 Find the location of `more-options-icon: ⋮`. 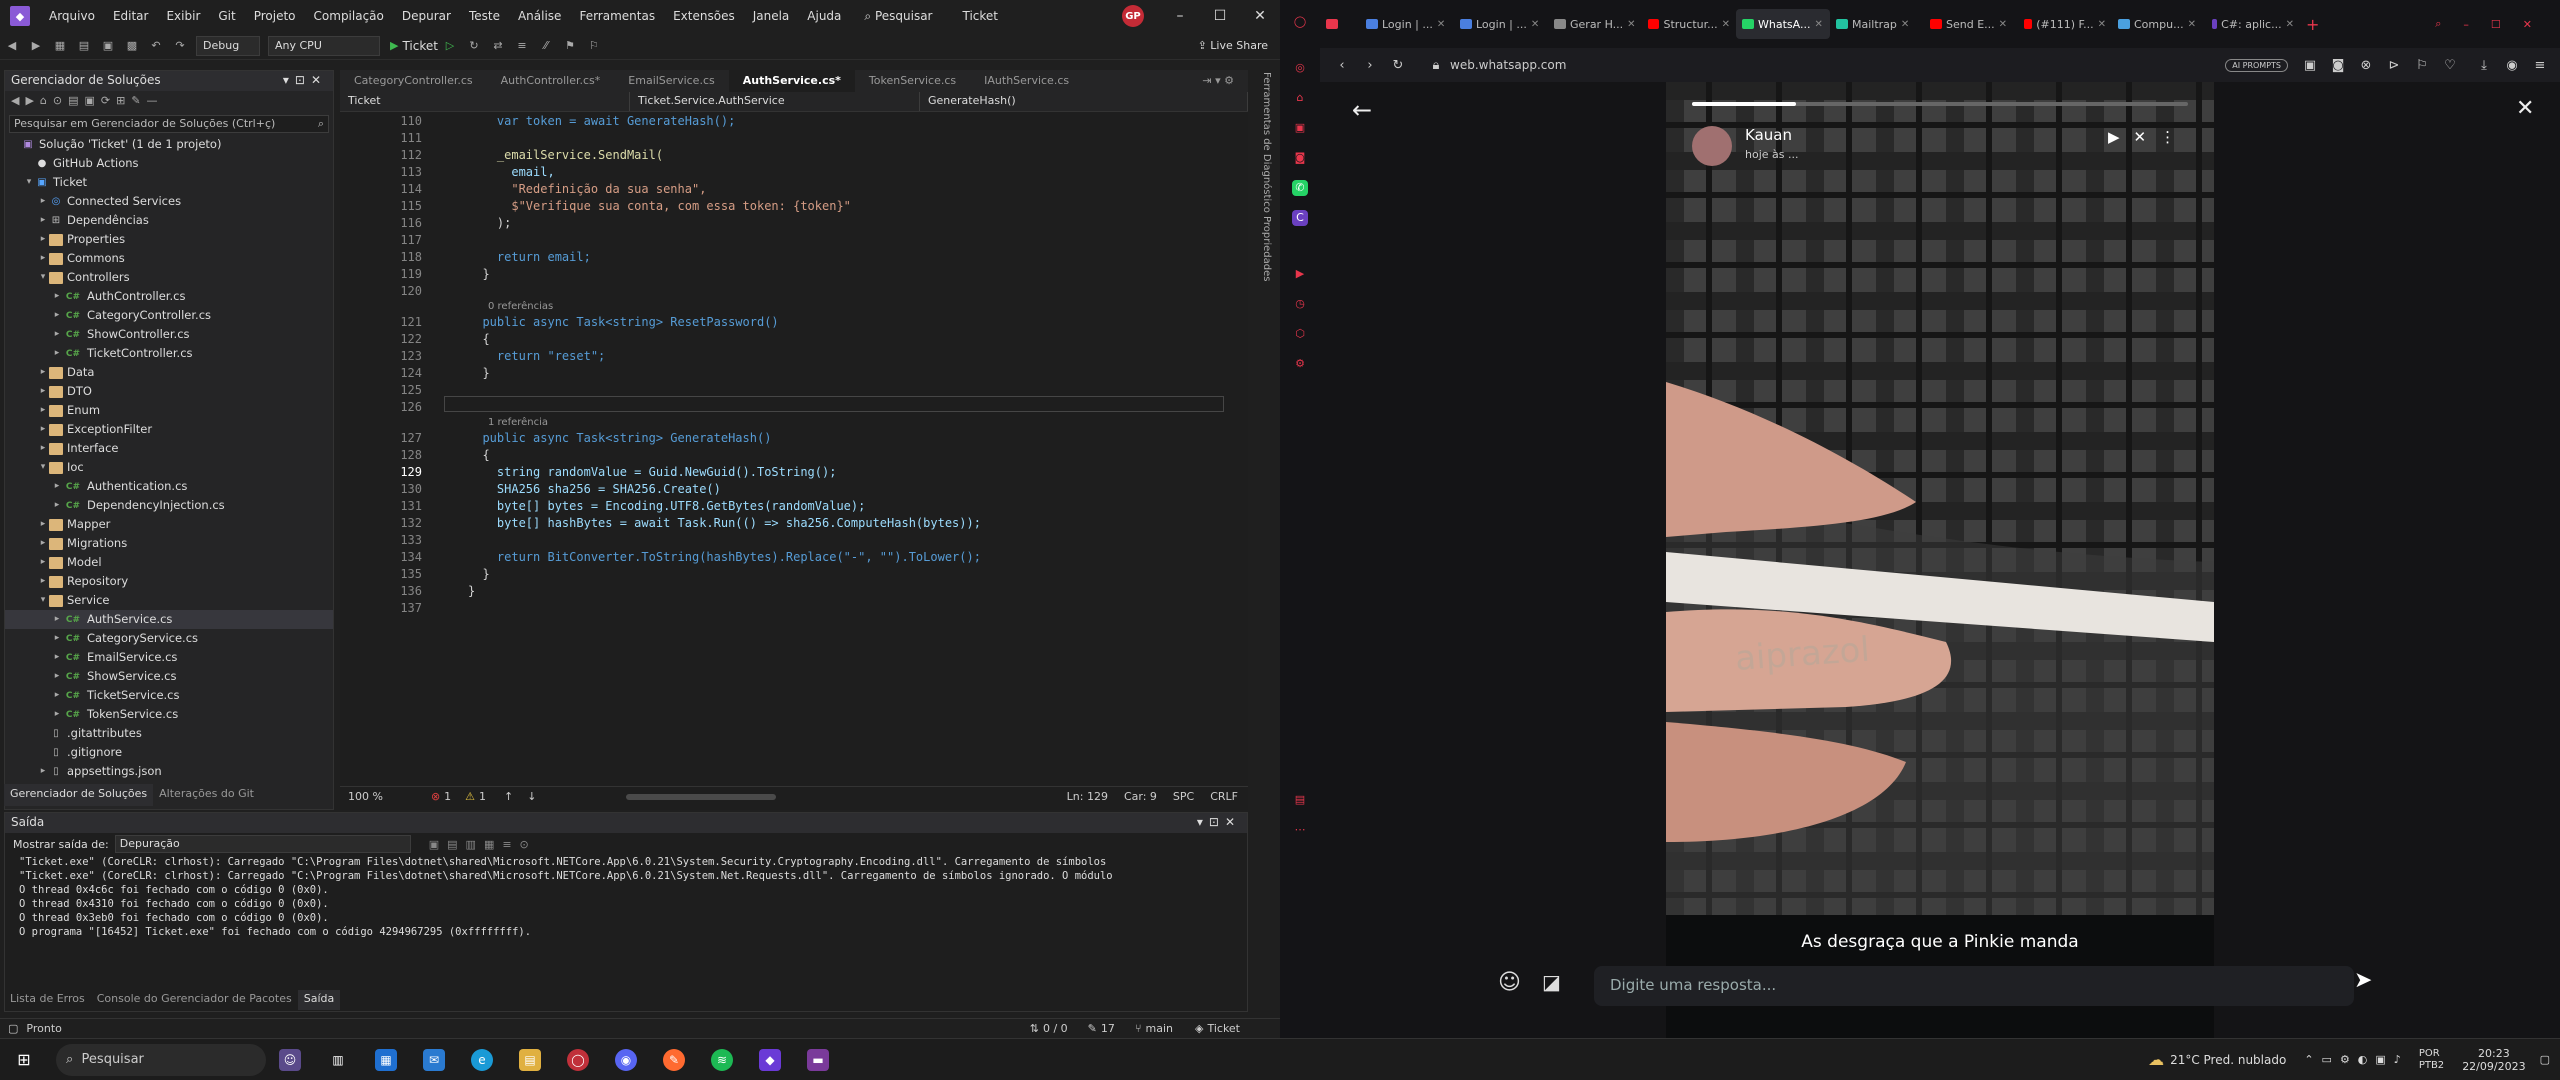

more-options-icon: ⋮ is located at coordinates (2174, 137).